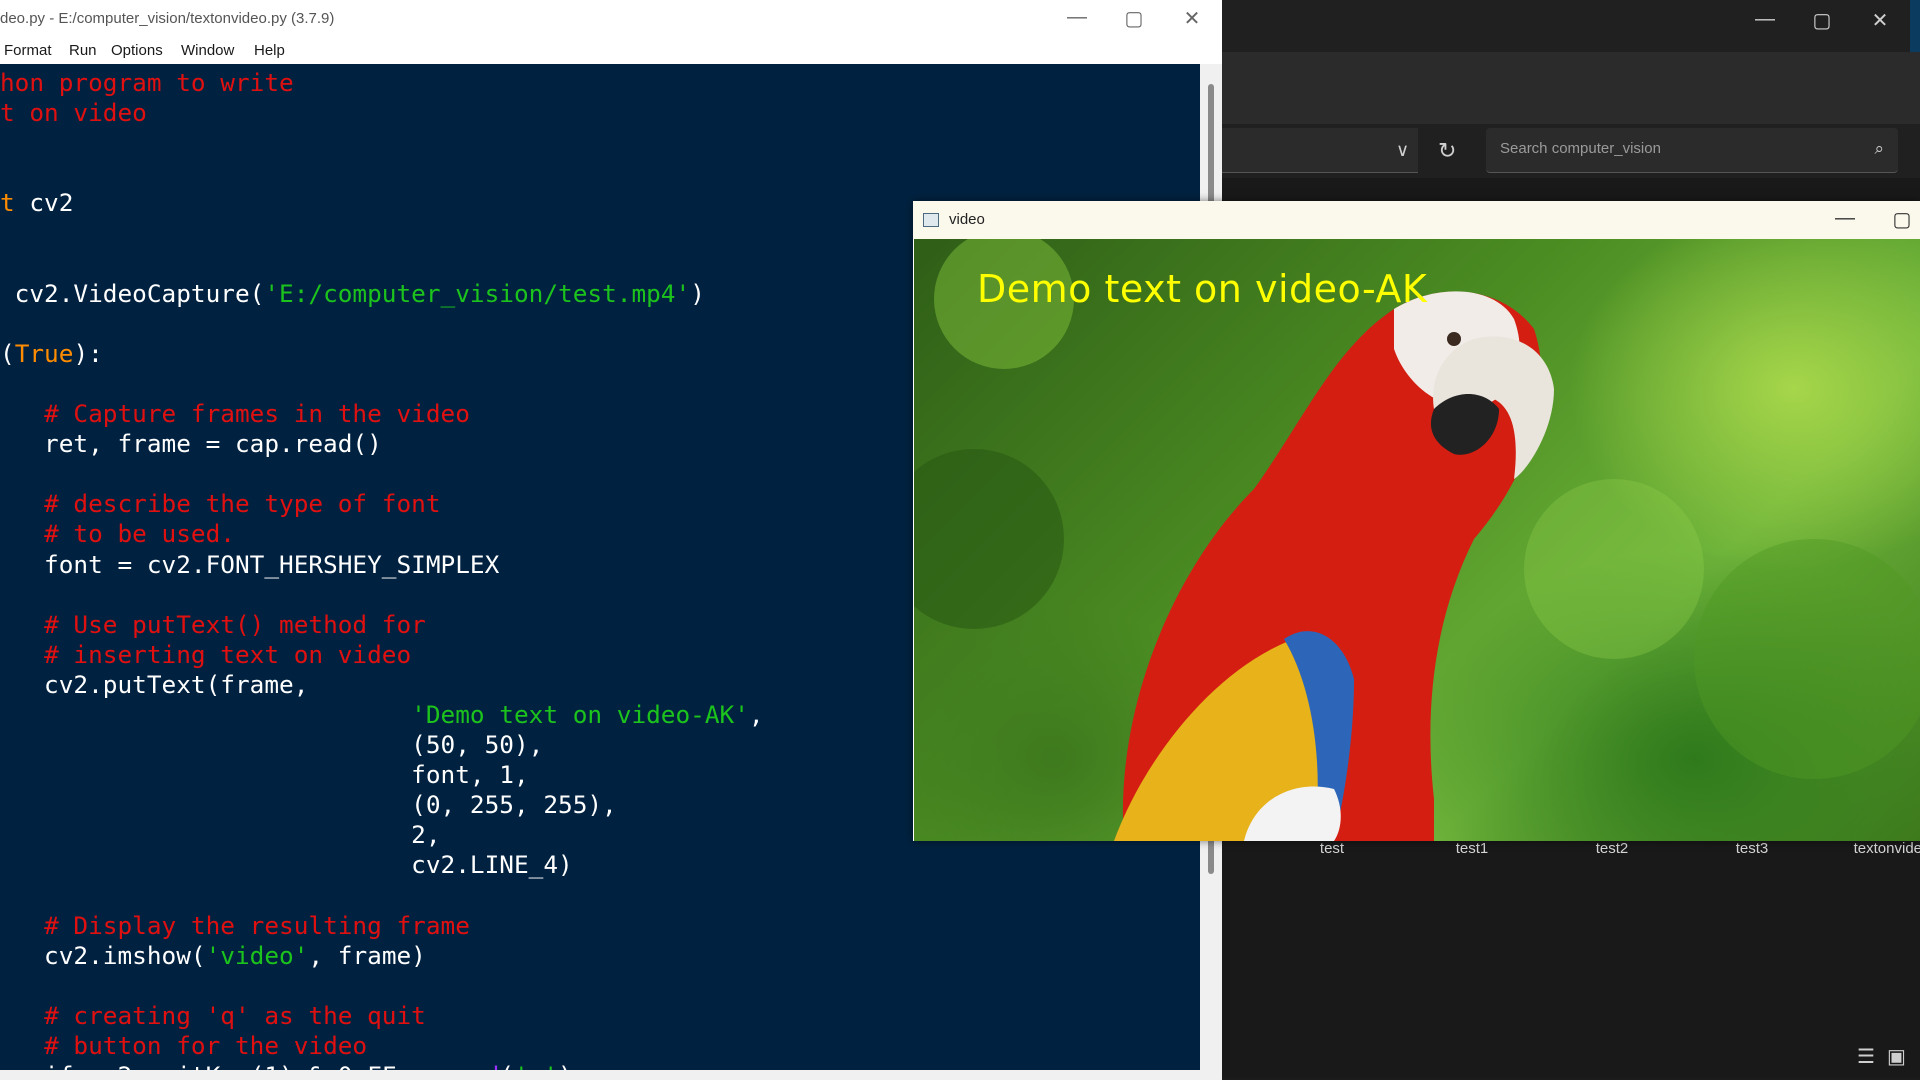 Image resolution: width=1920 pixels, height=1080 pixels. I want to click on code-line: cv2.imshow('video', frame), so click(382, 956).